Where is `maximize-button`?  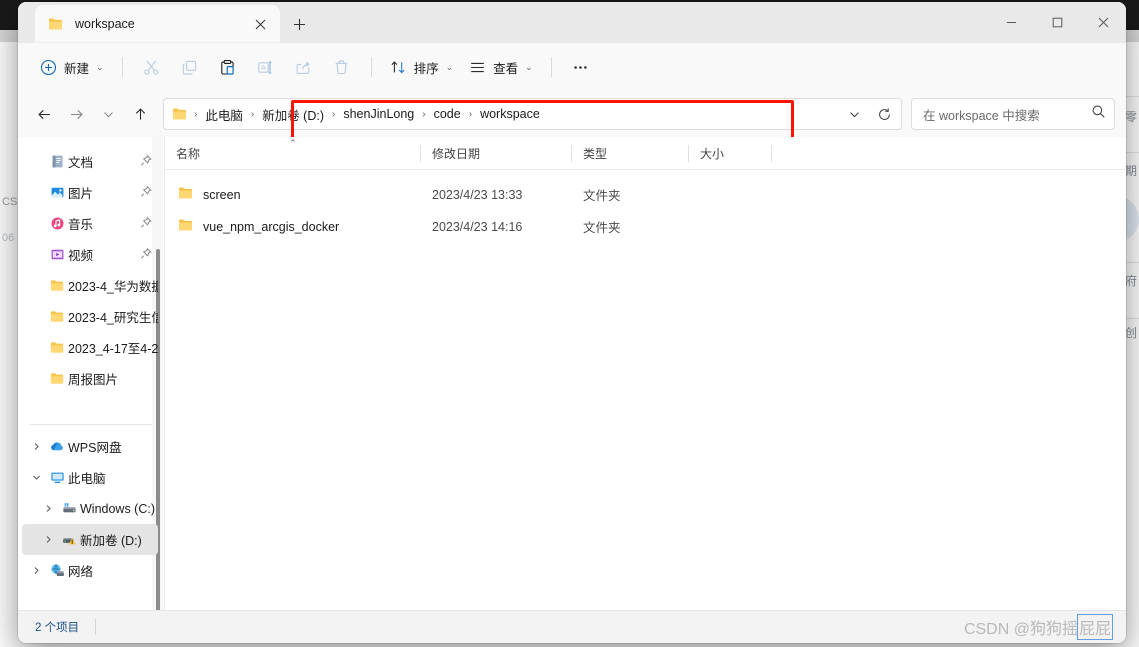 maximize-button is located at coordinates (1057, 22).